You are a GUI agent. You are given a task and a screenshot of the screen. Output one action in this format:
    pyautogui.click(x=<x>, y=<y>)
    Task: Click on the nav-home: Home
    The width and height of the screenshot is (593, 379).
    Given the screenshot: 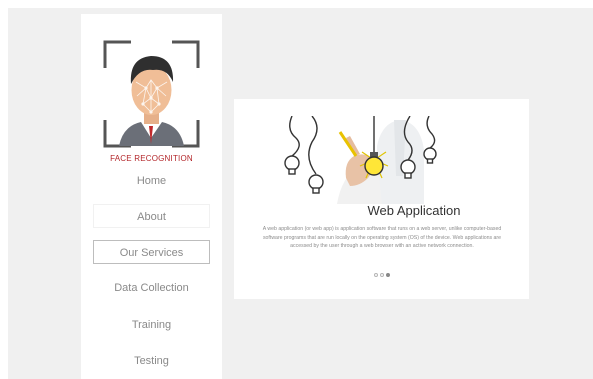 What is the action you would take?
    pyautogui.click(x=151, y=181)
    